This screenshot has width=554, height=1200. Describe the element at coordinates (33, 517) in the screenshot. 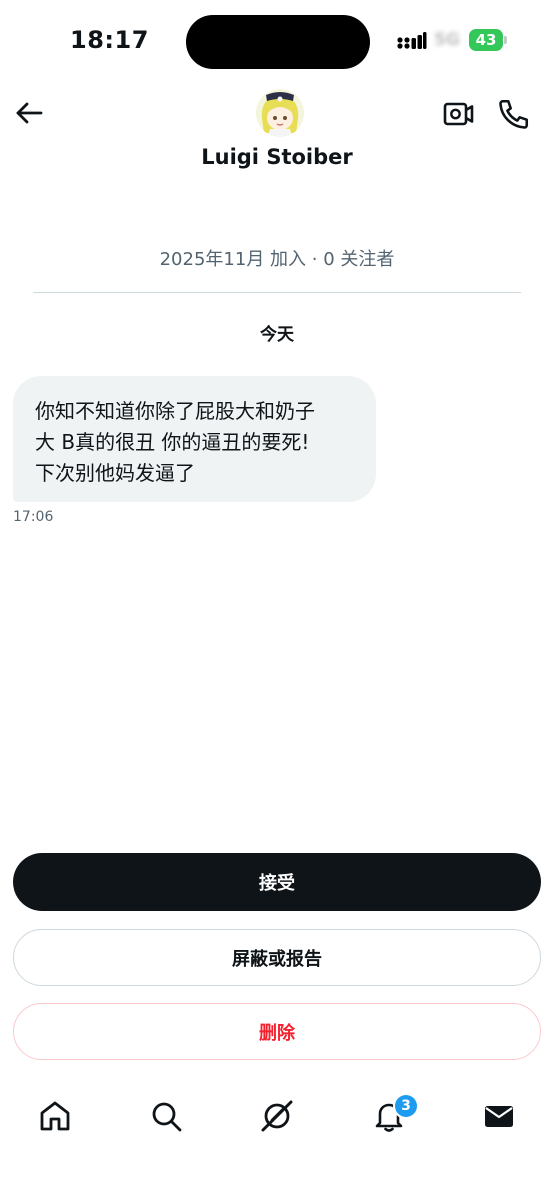

I see `message-timestamp: 17:06` at that location.